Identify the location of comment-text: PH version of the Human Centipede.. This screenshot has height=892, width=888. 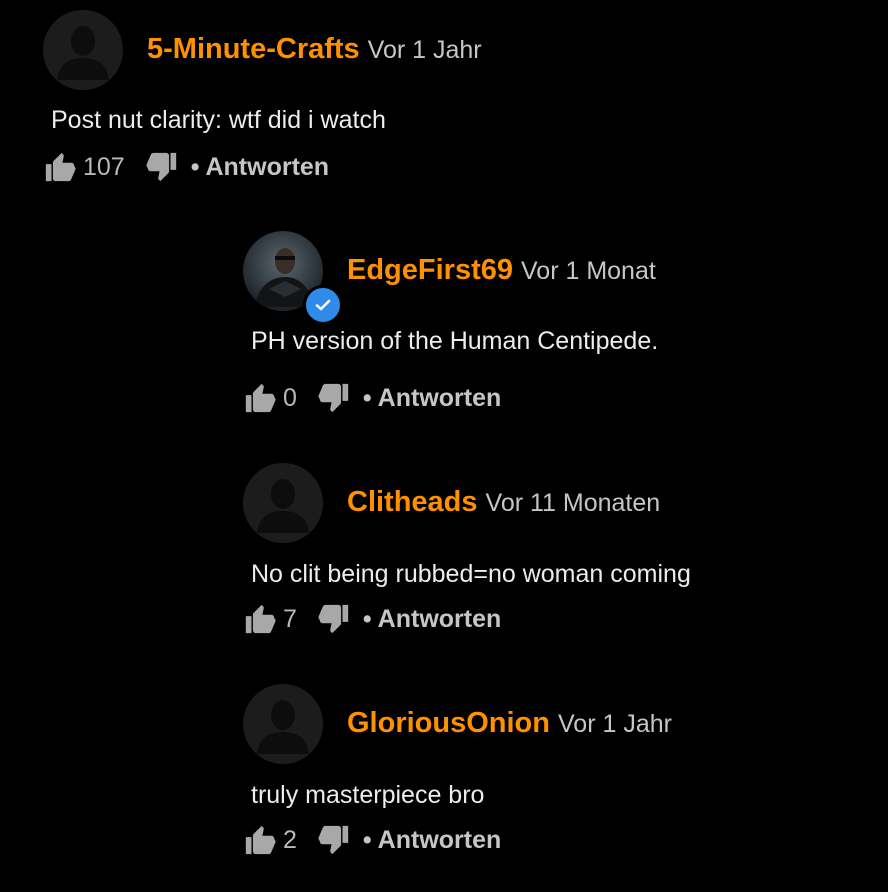
(455, 341).